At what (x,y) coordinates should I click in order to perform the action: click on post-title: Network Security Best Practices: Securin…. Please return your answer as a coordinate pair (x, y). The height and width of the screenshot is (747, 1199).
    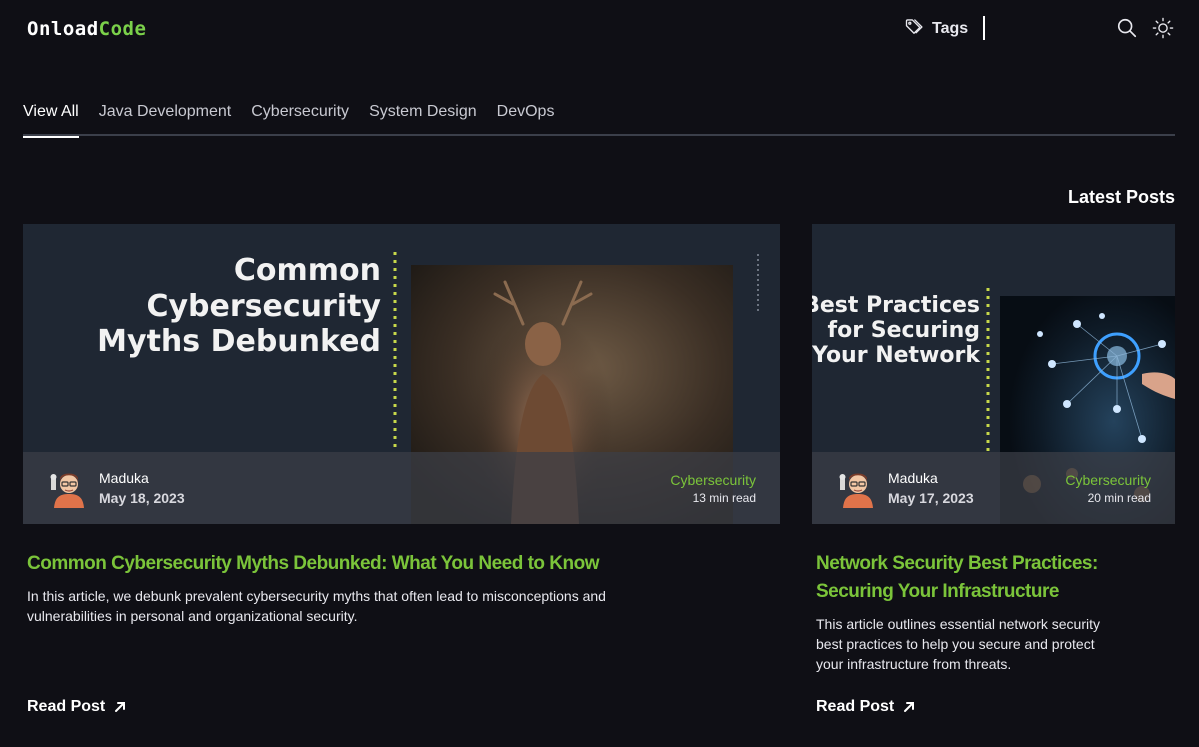
    Looking at the image, I should click on (993, 578).